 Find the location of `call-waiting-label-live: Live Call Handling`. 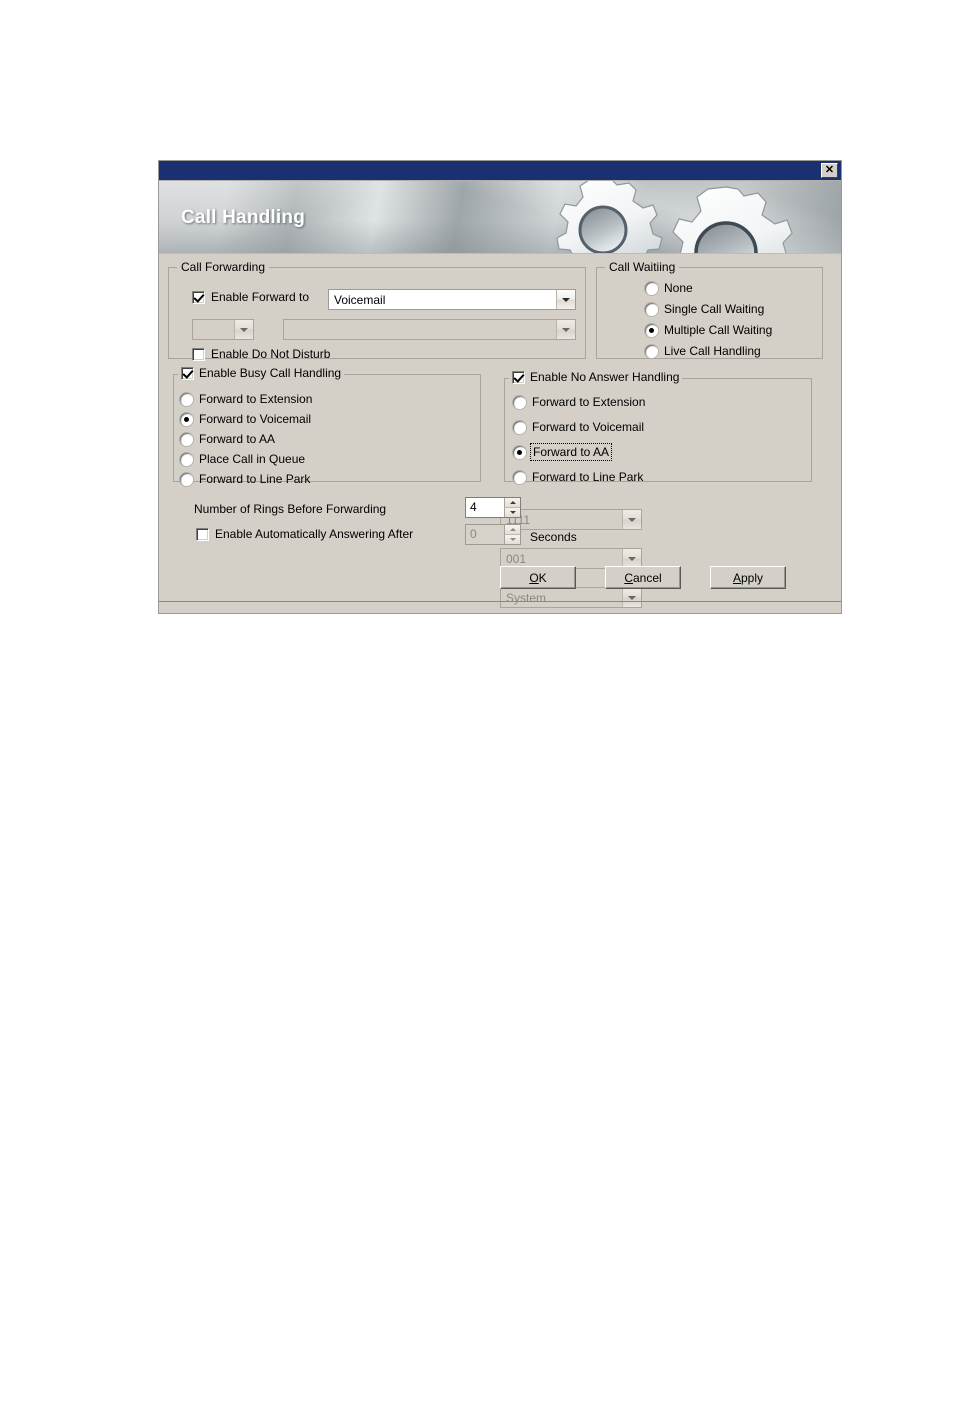

call-waiting-label-live: Live Call Handling is located at coordinates (712, 351).